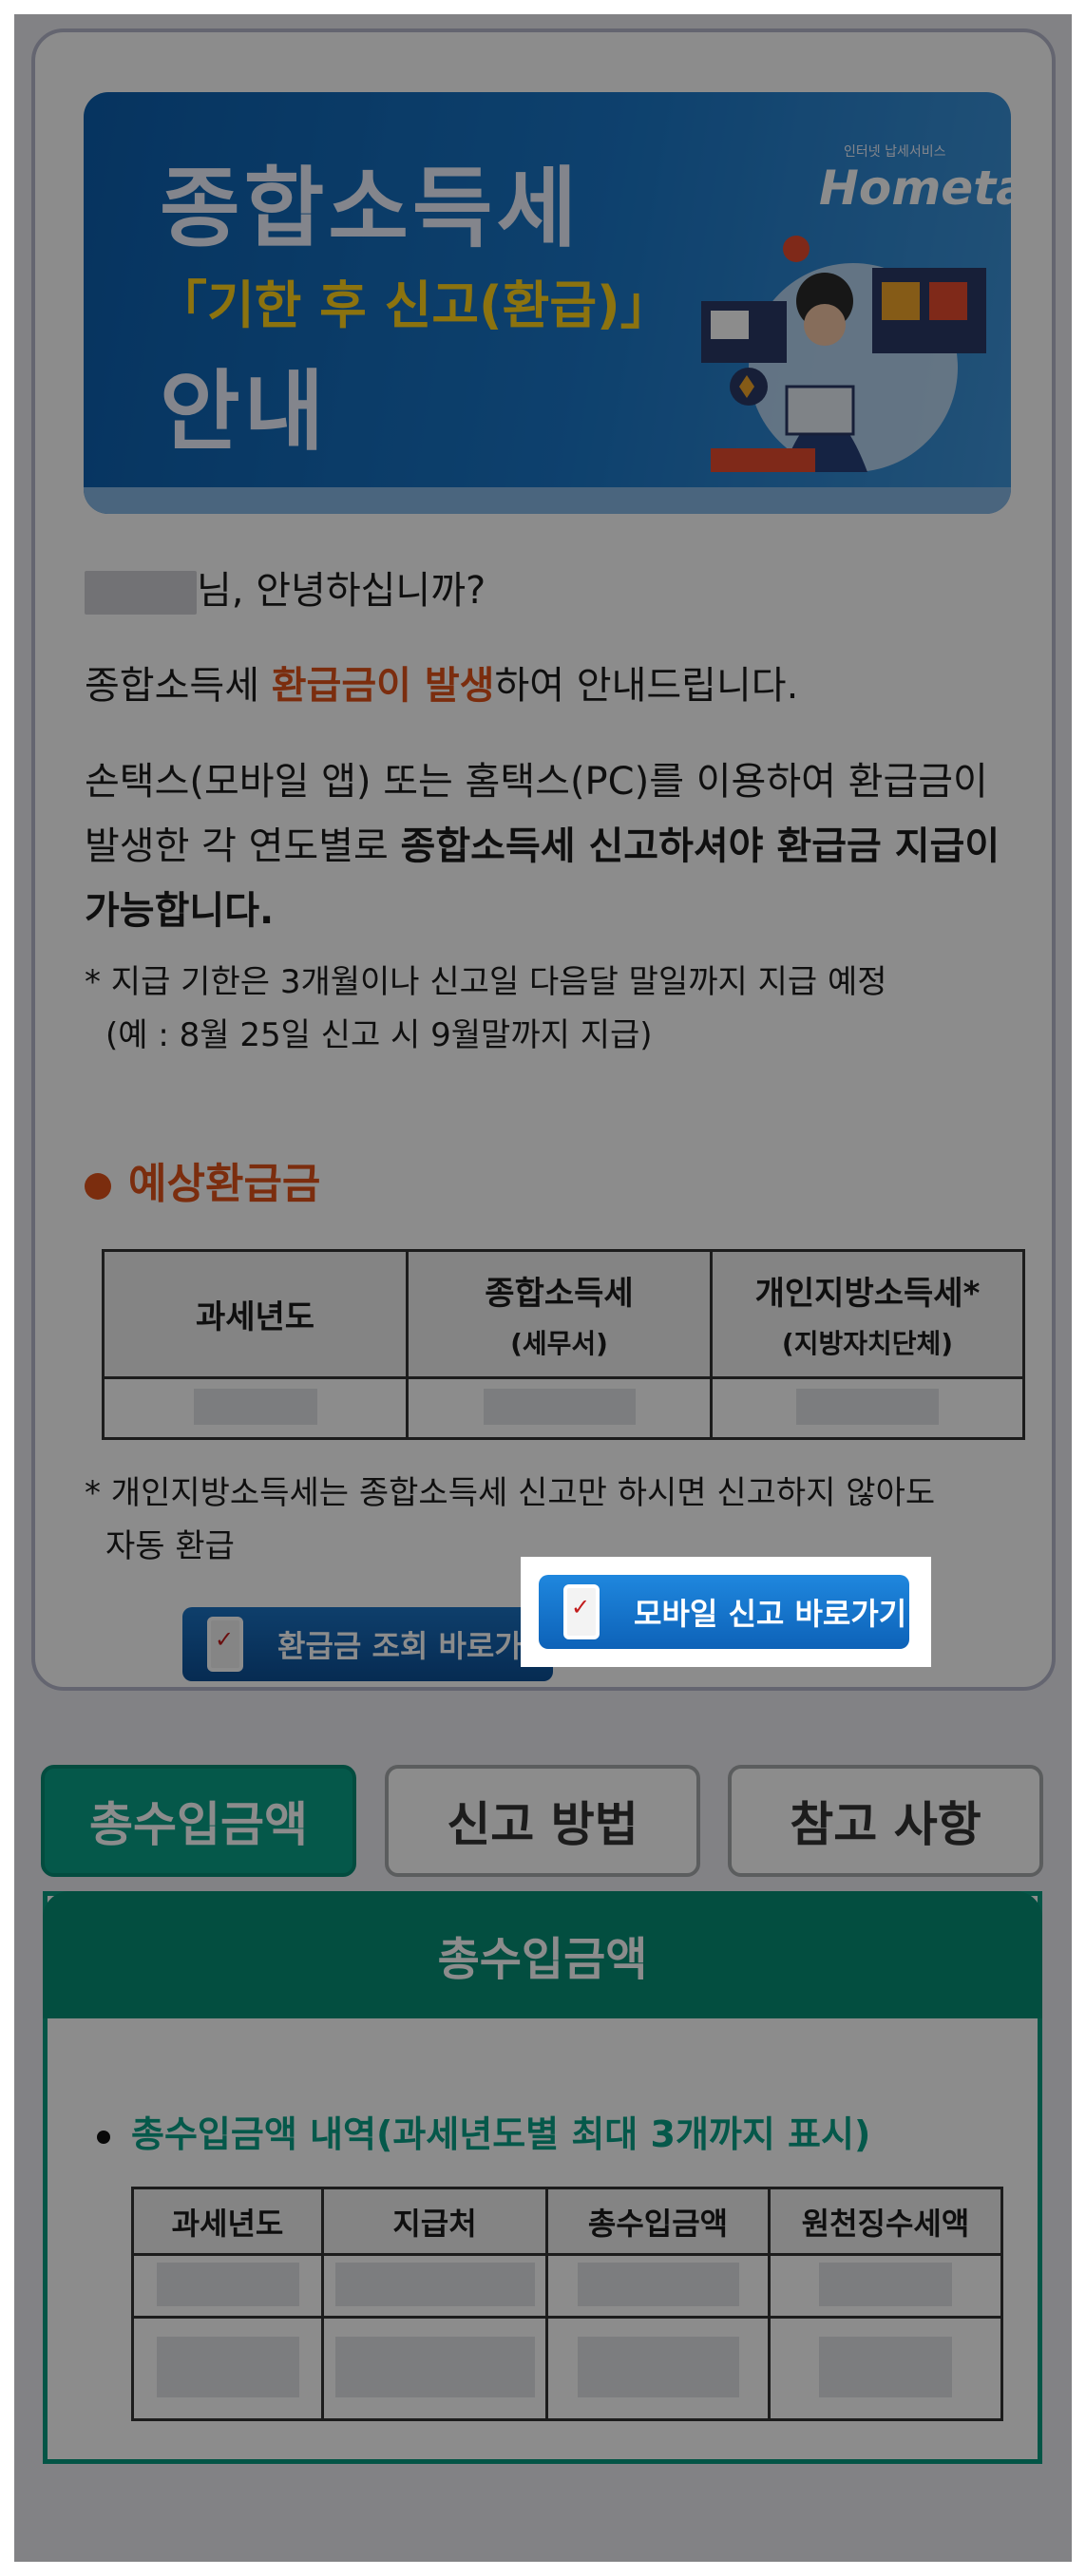 This screenshot has height=2576, width=1086. I want to click on greeting: 님, 안녕하십니까?, so click(285, 587).